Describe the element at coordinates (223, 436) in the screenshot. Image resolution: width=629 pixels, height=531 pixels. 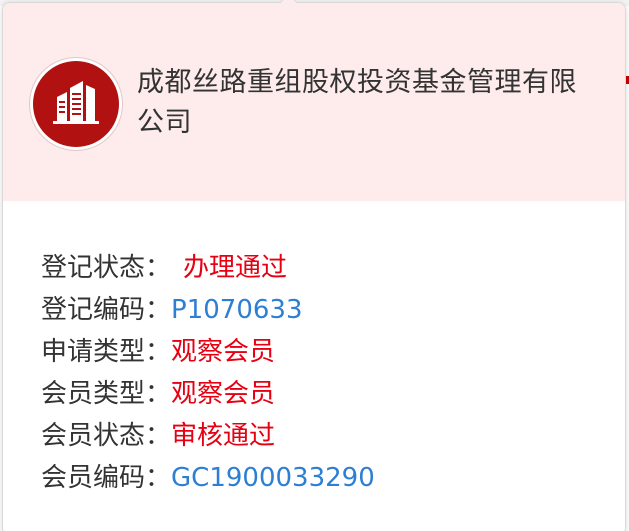
I see `member-status-value: 审核通过` at that location.